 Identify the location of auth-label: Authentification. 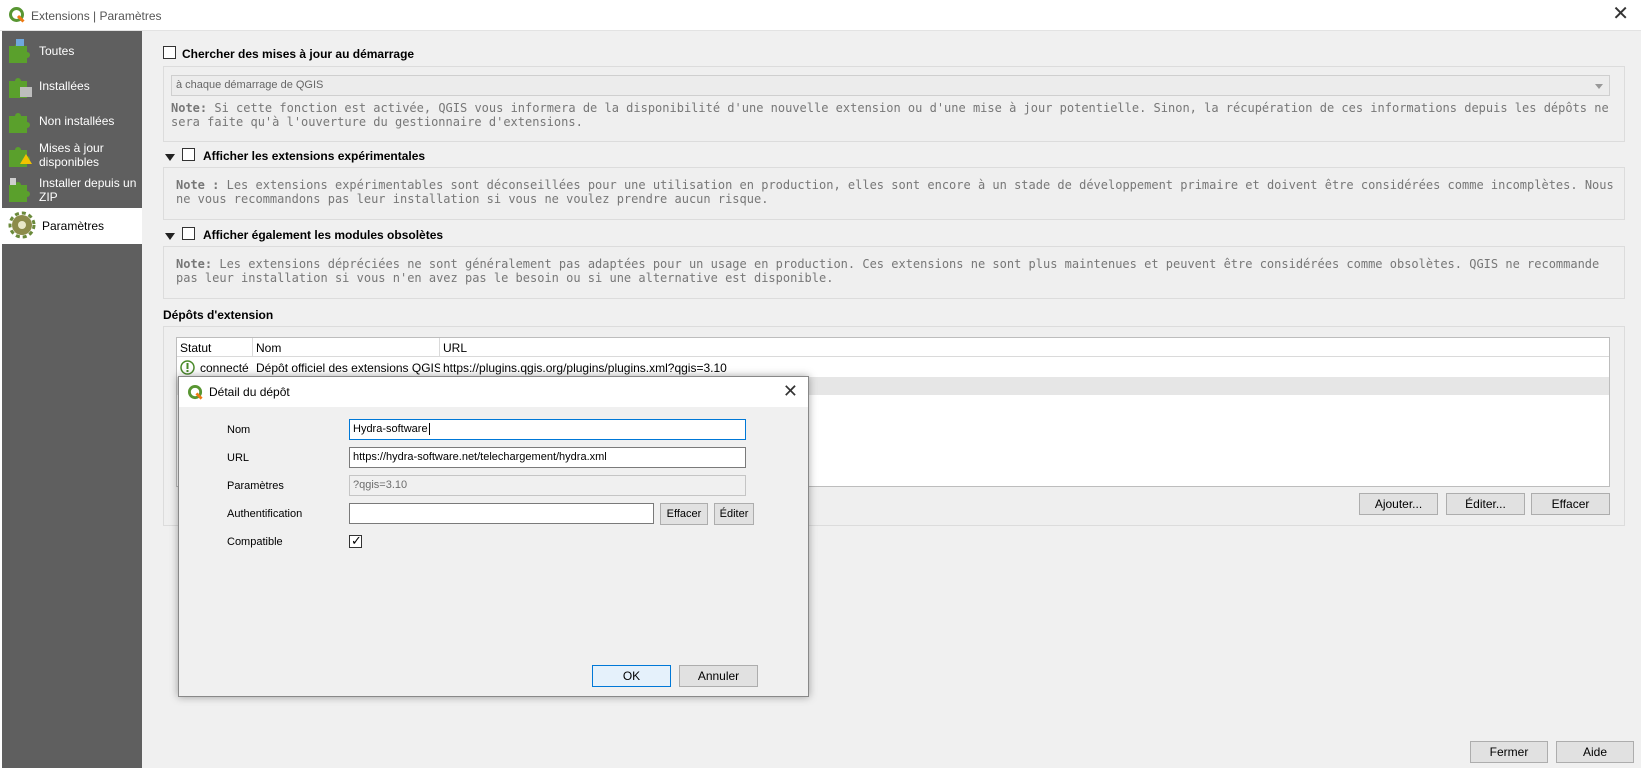
(265, 514).